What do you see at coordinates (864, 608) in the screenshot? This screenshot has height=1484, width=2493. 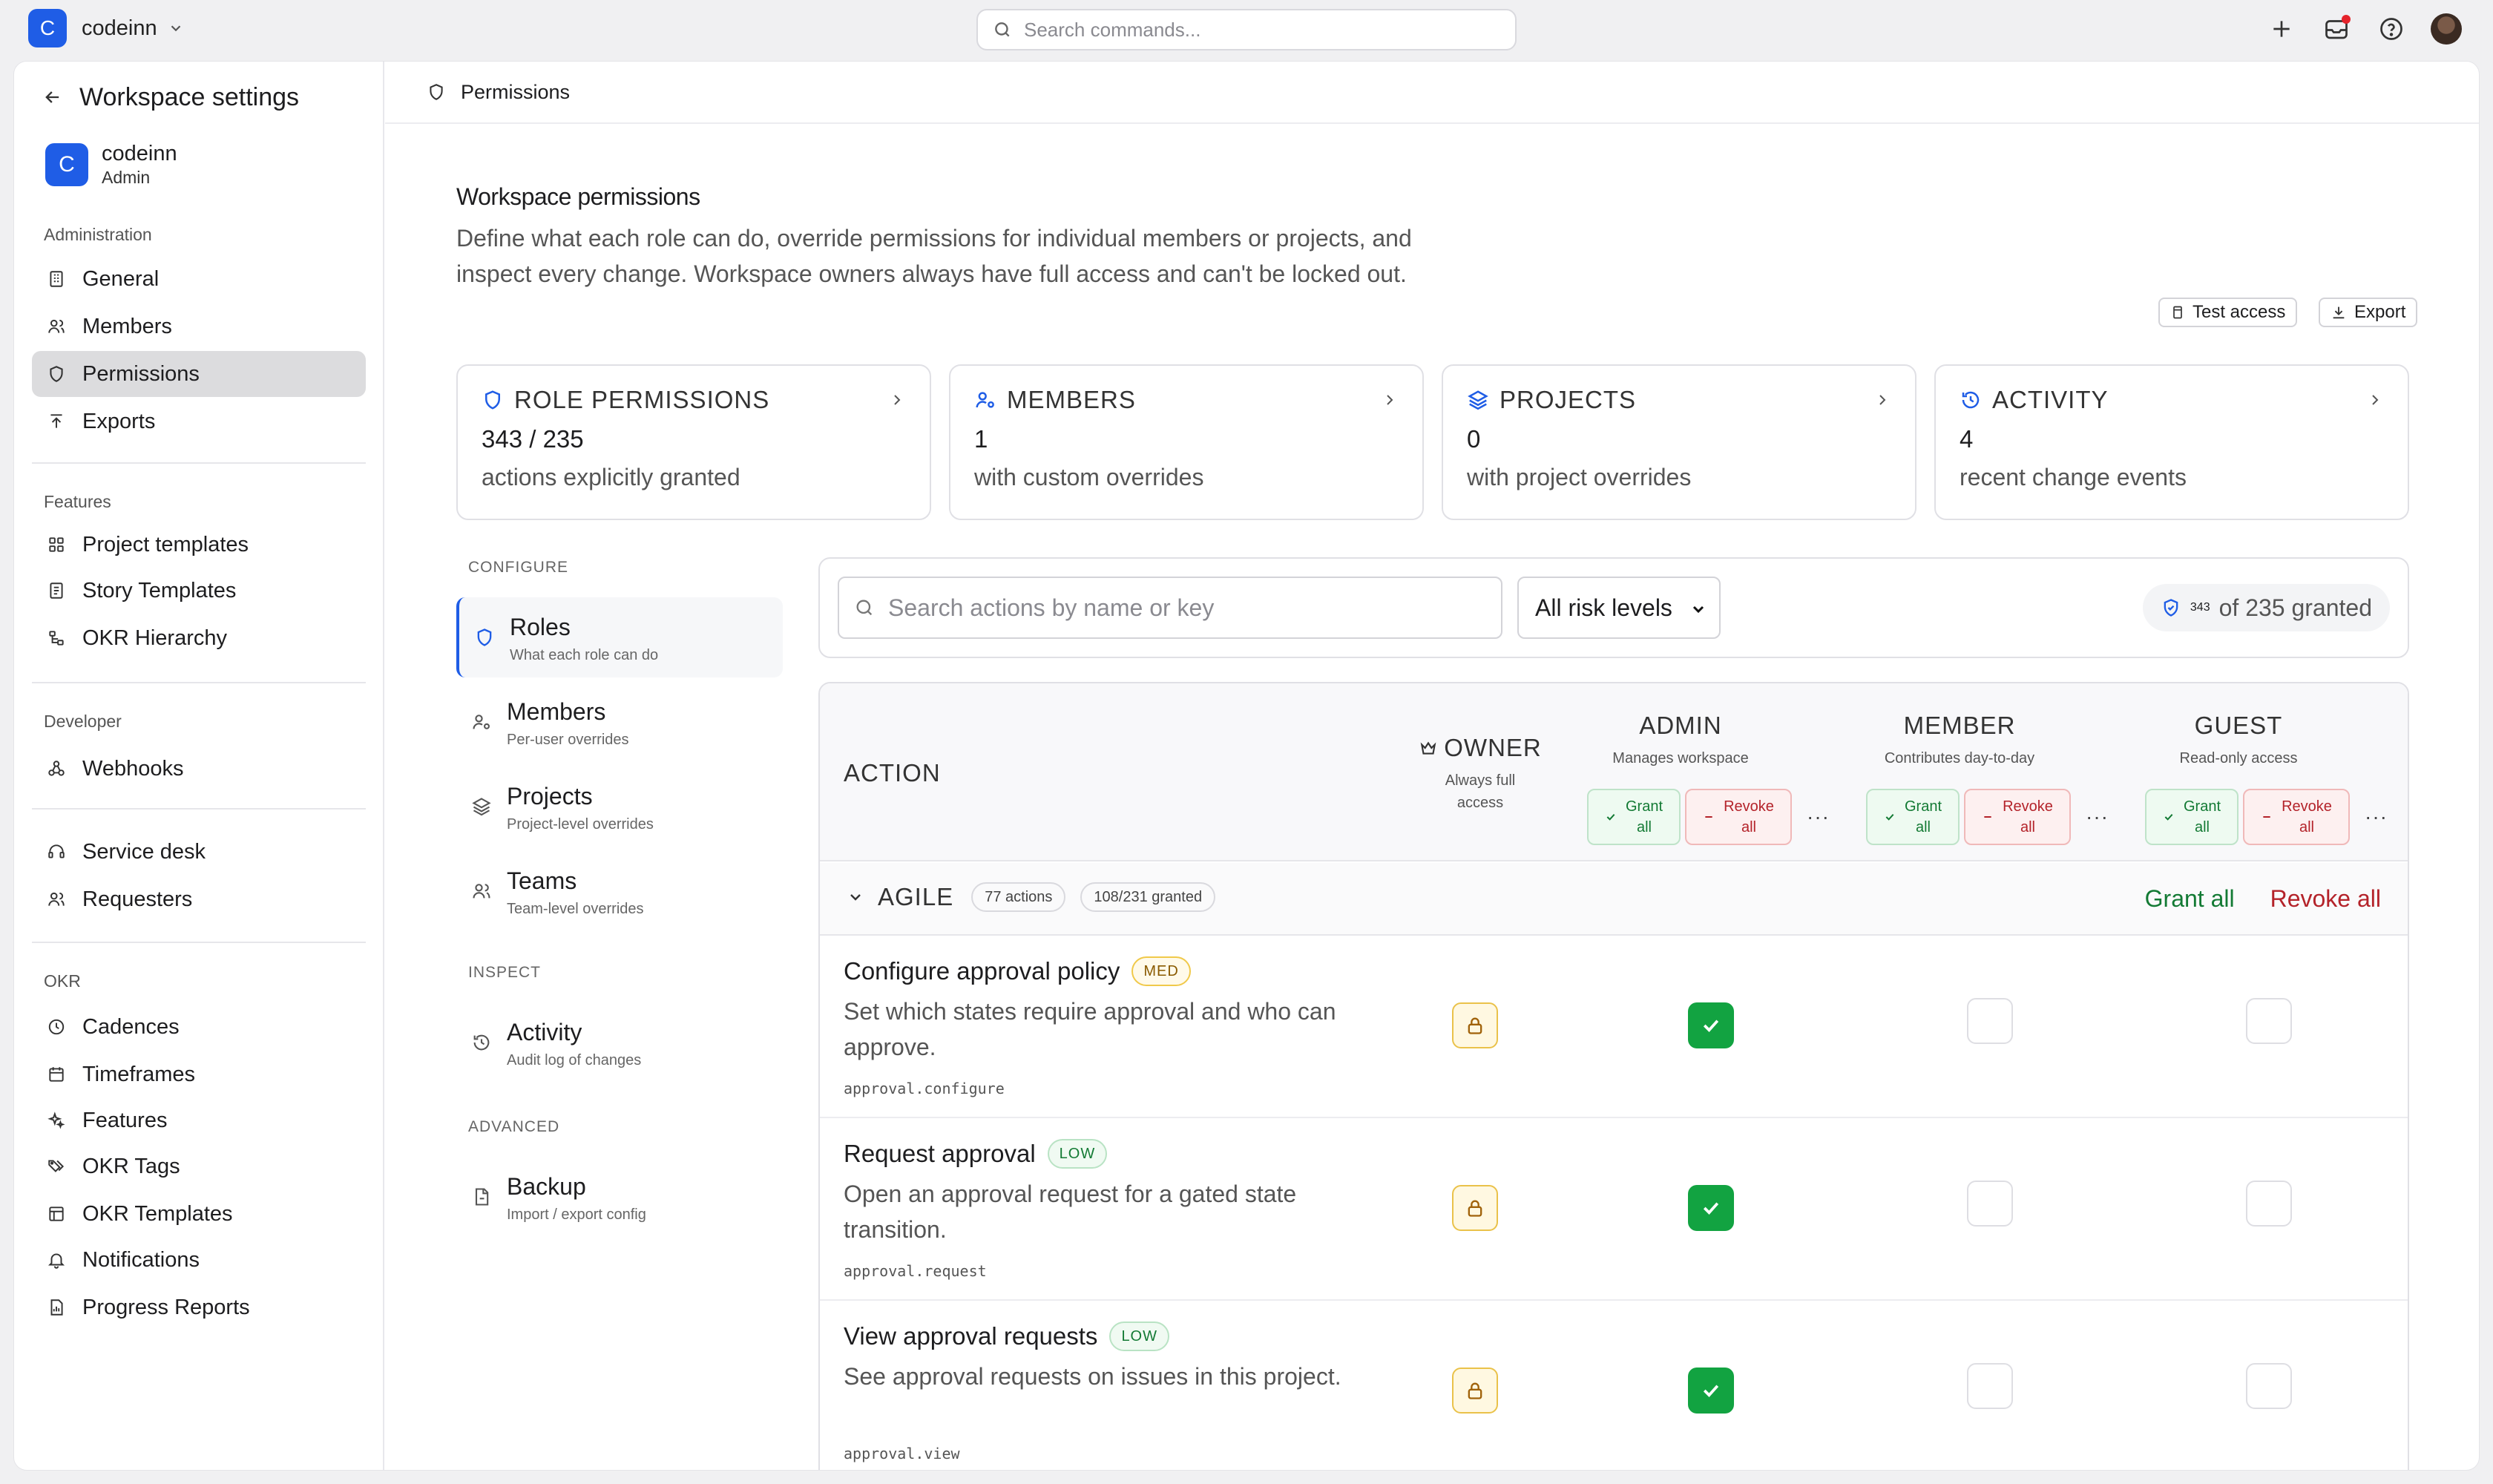 I see `search-icon` at bounding box center [864, 608].